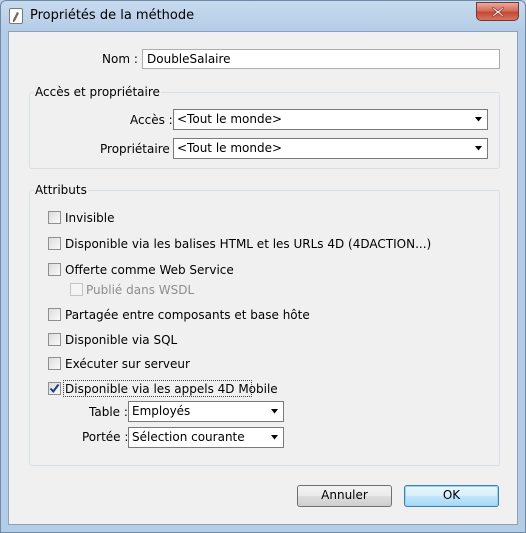 The height and width of the screenshot is (533, 526). I want to click on scope-select-value: Sélection courante, so click(188, 437).